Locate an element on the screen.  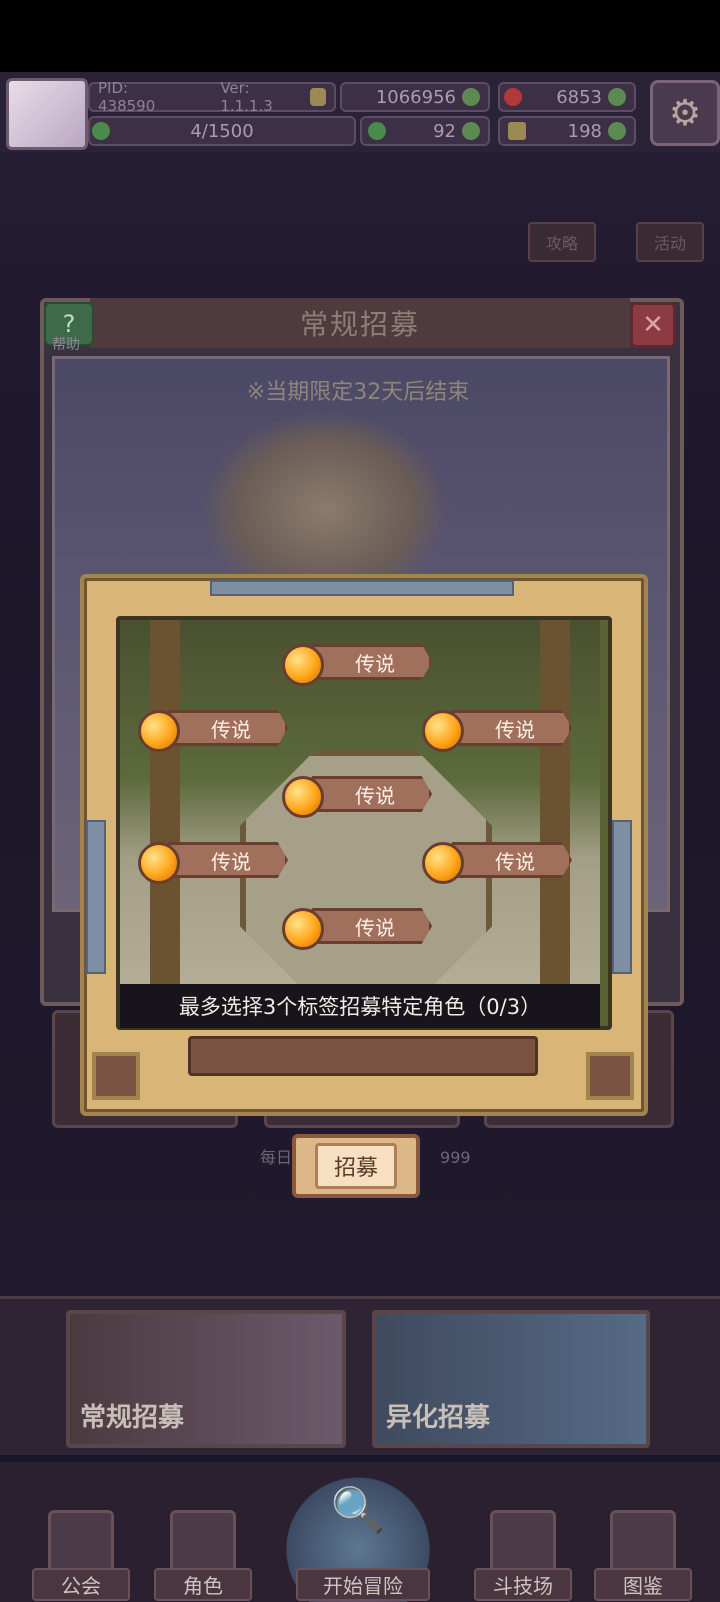
close-icon: ✕ is located at coordinates (653, 325).